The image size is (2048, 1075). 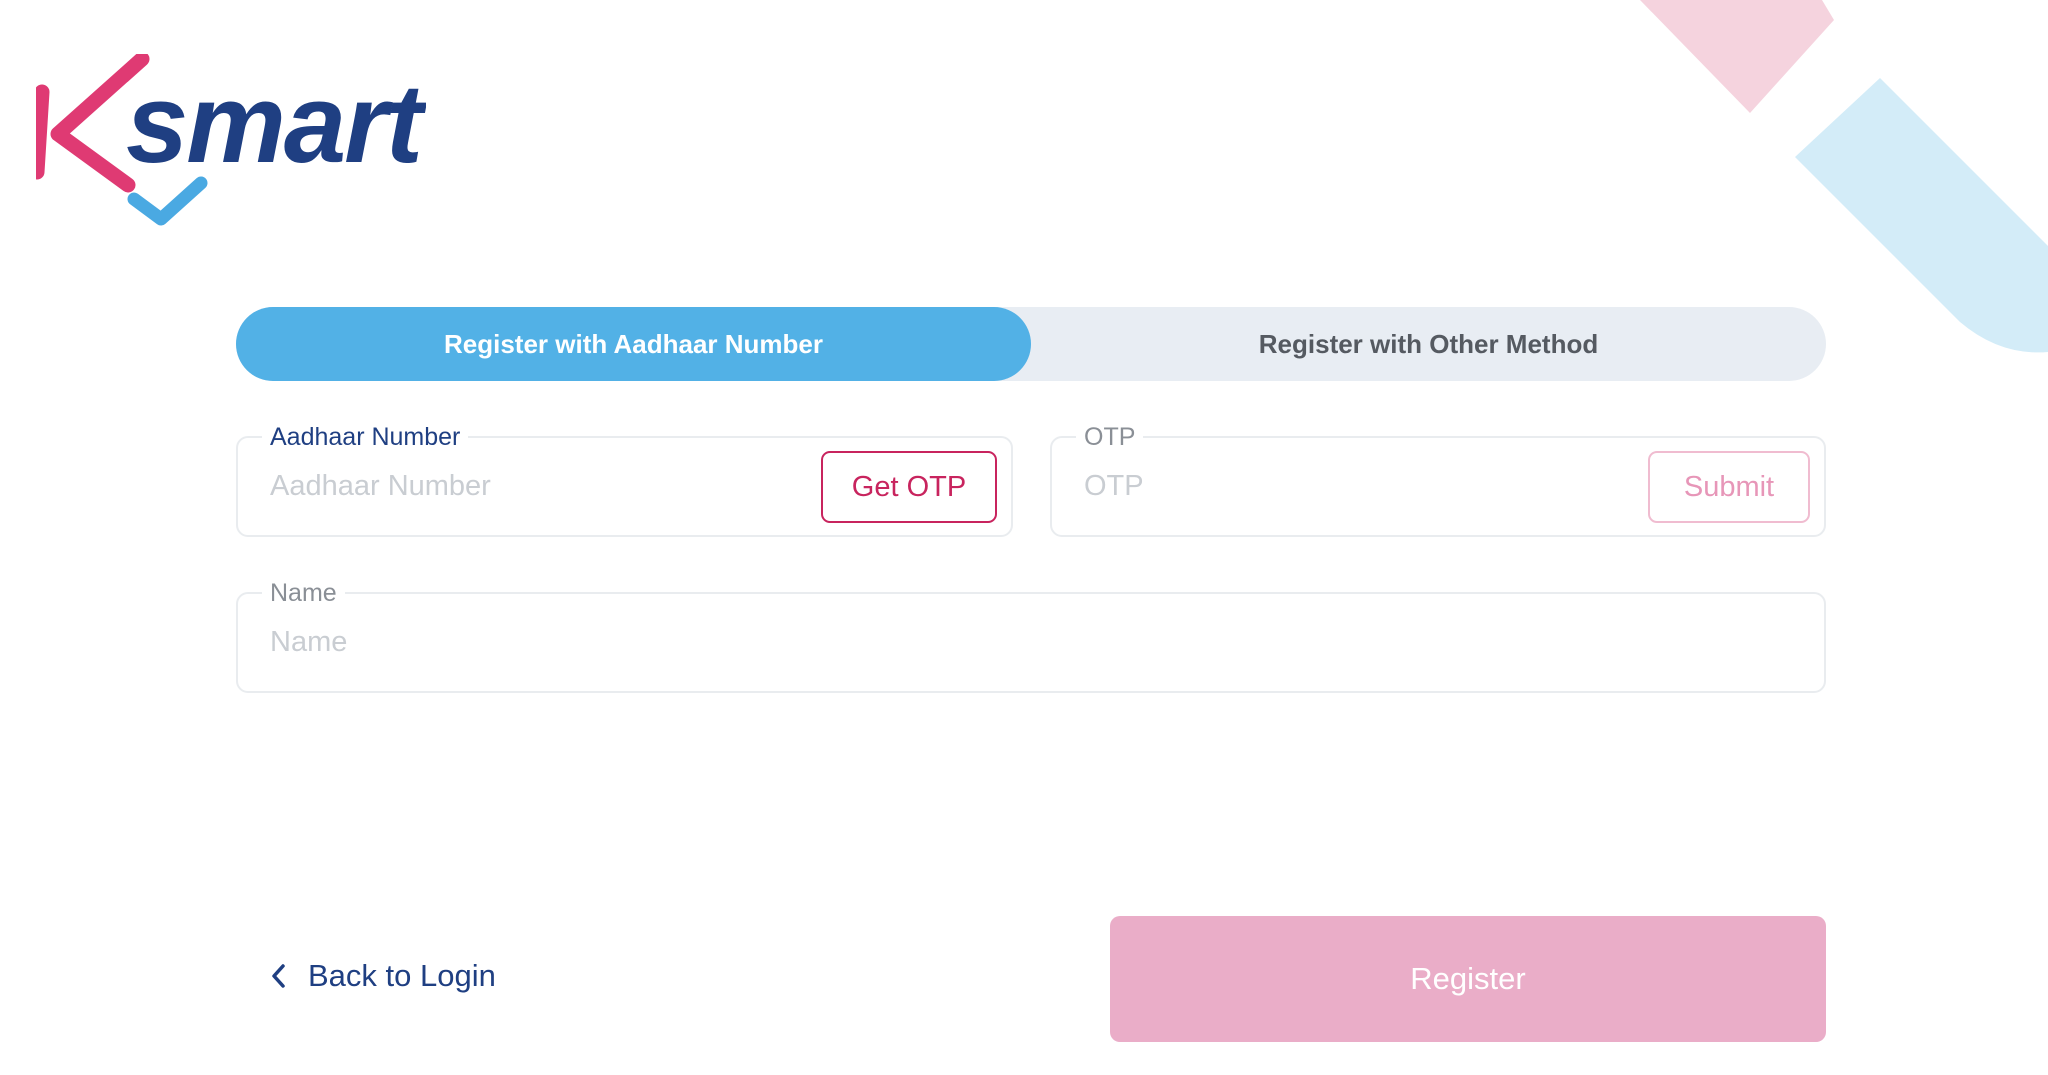 I want to click on register-button: Register, so click(x=1468, y=979).